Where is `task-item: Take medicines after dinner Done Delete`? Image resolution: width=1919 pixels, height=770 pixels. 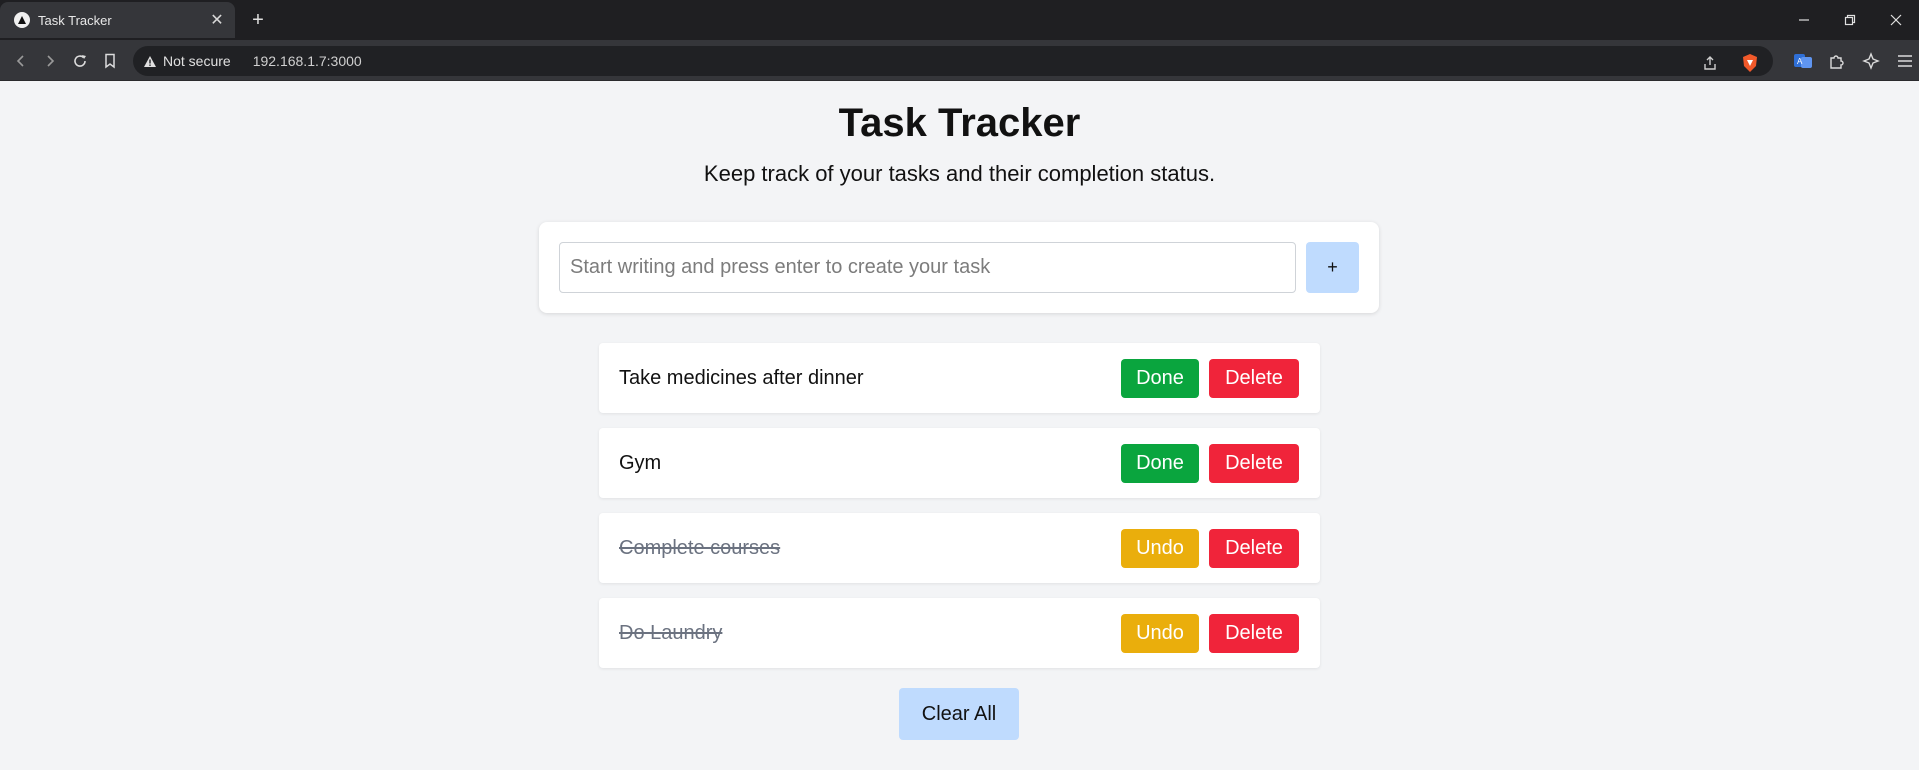 task-item: Take medicines after dinner Done Delete is located at coordinates (959, 378).